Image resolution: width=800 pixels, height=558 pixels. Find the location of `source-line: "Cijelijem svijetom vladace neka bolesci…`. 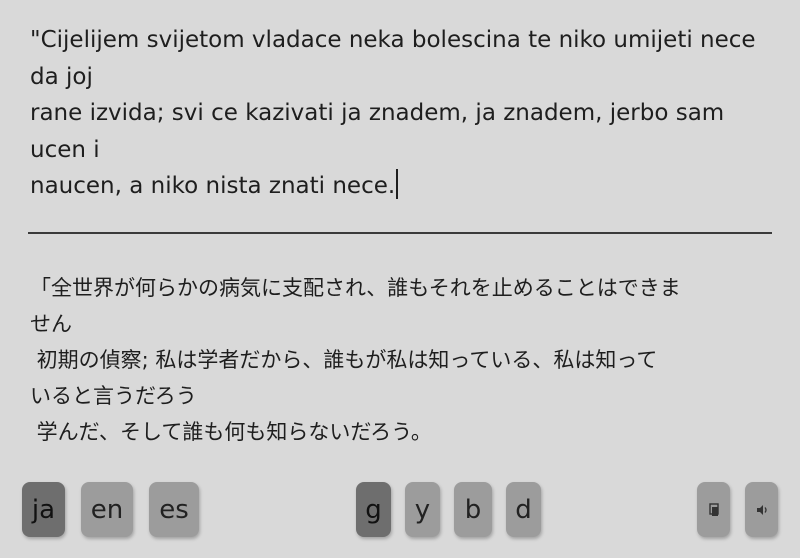

source-line: "Cijelijem svijetom vladace neka bolesci… is located at coordinates (393, 40).